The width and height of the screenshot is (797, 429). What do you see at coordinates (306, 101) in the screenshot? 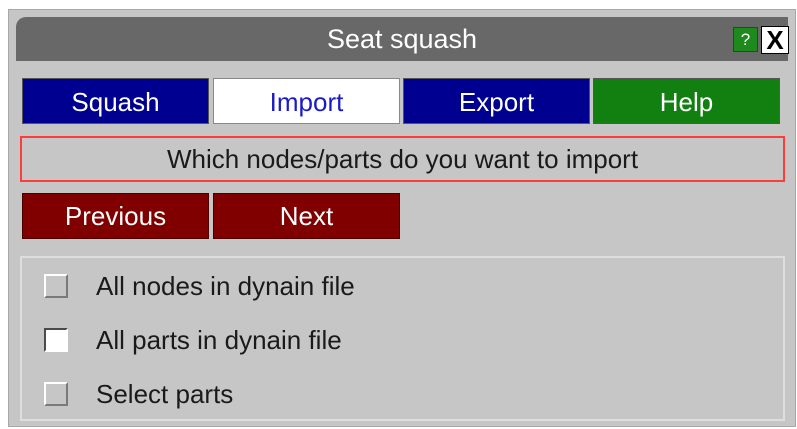
I see `tab-import: Import` at bounding box center [306, 101].